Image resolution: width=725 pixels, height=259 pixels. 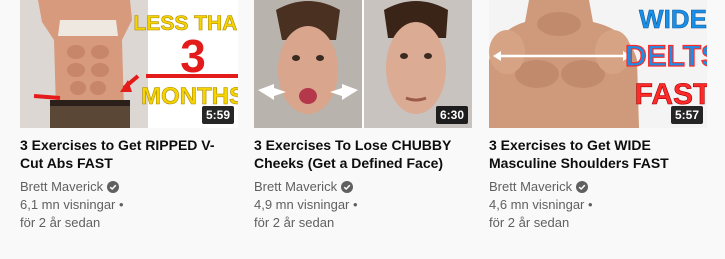 What do you see at coordinates (193, 56) in the screenshot?
I see `thumbnail-text-number: 3` at bounding box center [193, 56].